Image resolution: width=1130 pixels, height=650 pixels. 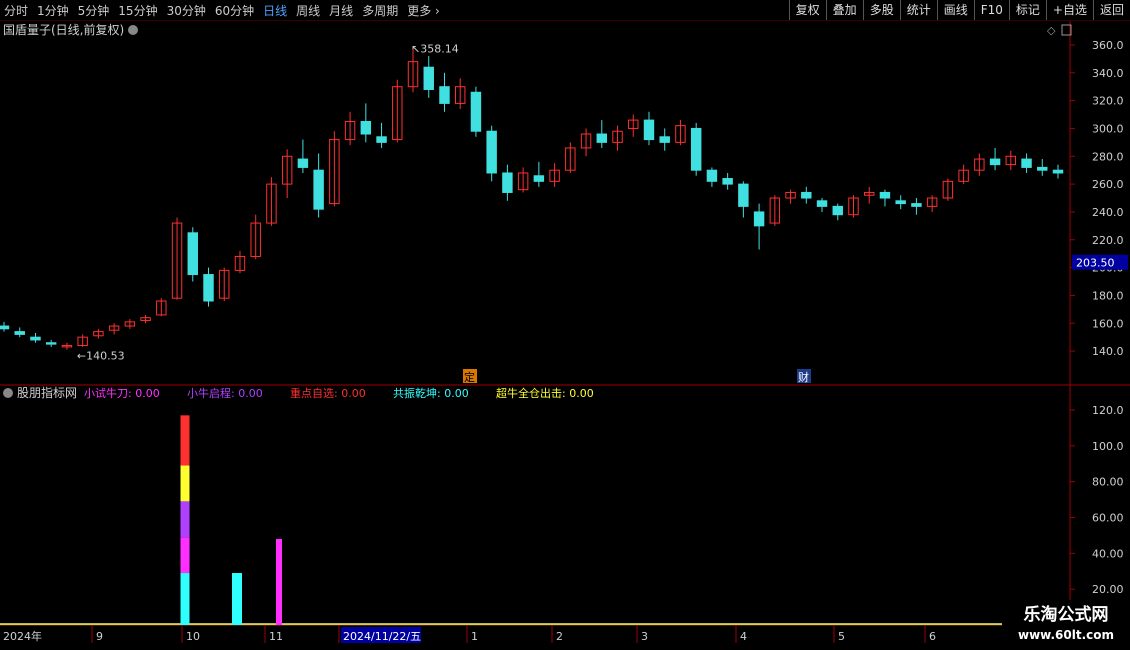 I want to click on period-tab-8: 月线, so click(x=341, y=10).